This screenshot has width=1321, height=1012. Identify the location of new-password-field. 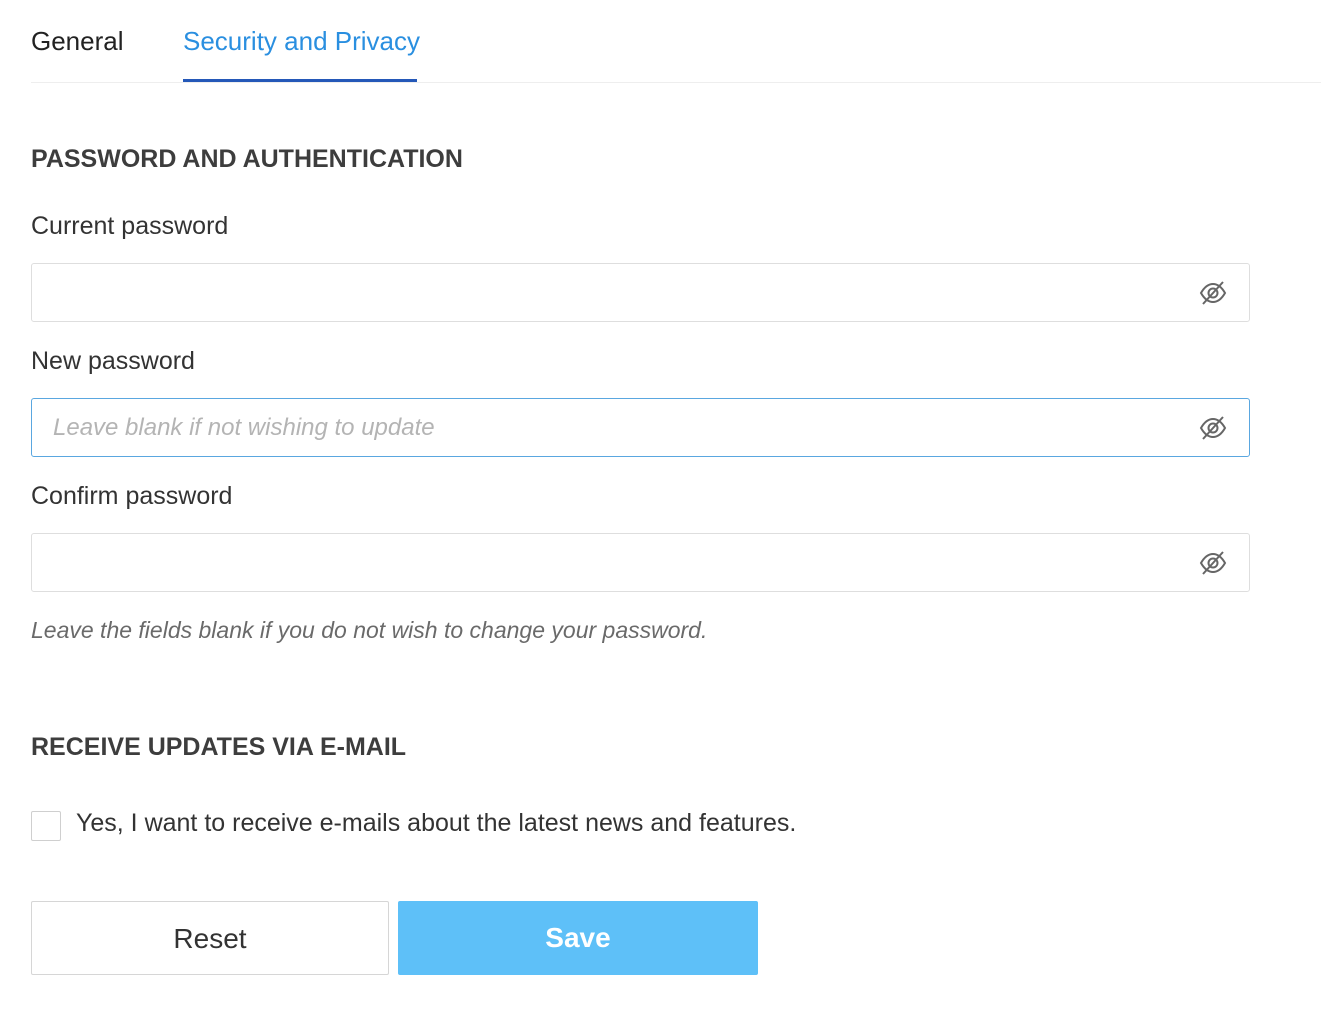
(640, 427).